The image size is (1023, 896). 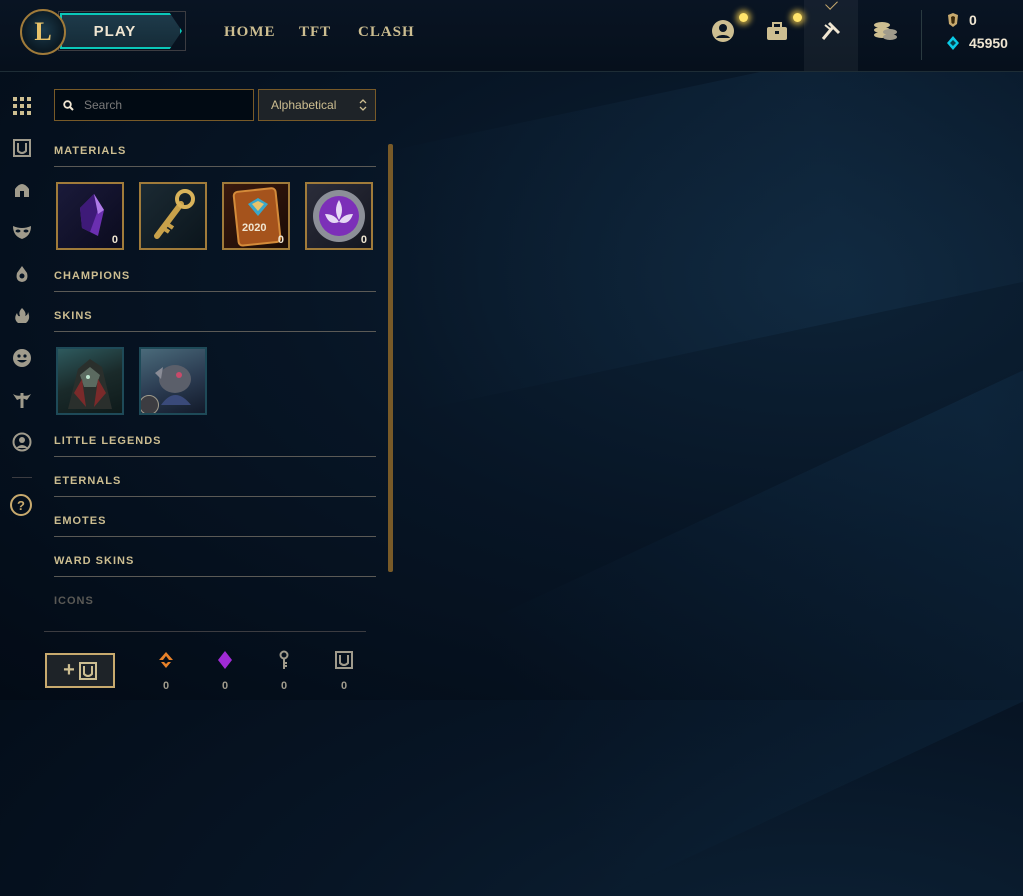 I want to click on help-label: ?, so click(x=21, y=505).